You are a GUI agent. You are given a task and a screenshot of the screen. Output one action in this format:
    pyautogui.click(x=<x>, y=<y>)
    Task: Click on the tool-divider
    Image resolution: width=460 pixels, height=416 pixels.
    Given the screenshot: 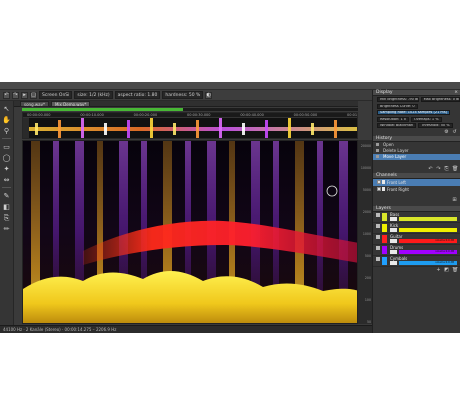 What is the action you would take?
    pyautogui.click(x=6, y=188)
    